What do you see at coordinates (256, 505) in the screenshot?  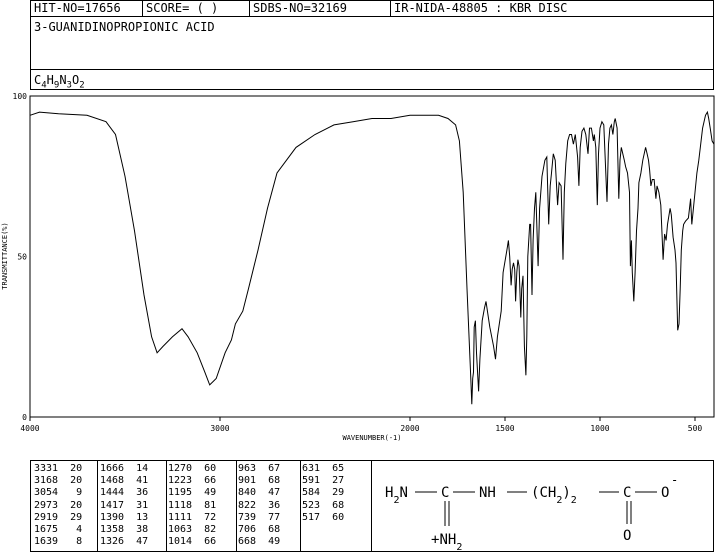 I see `peak-row: 822 36` at bounding box center [256, 505].